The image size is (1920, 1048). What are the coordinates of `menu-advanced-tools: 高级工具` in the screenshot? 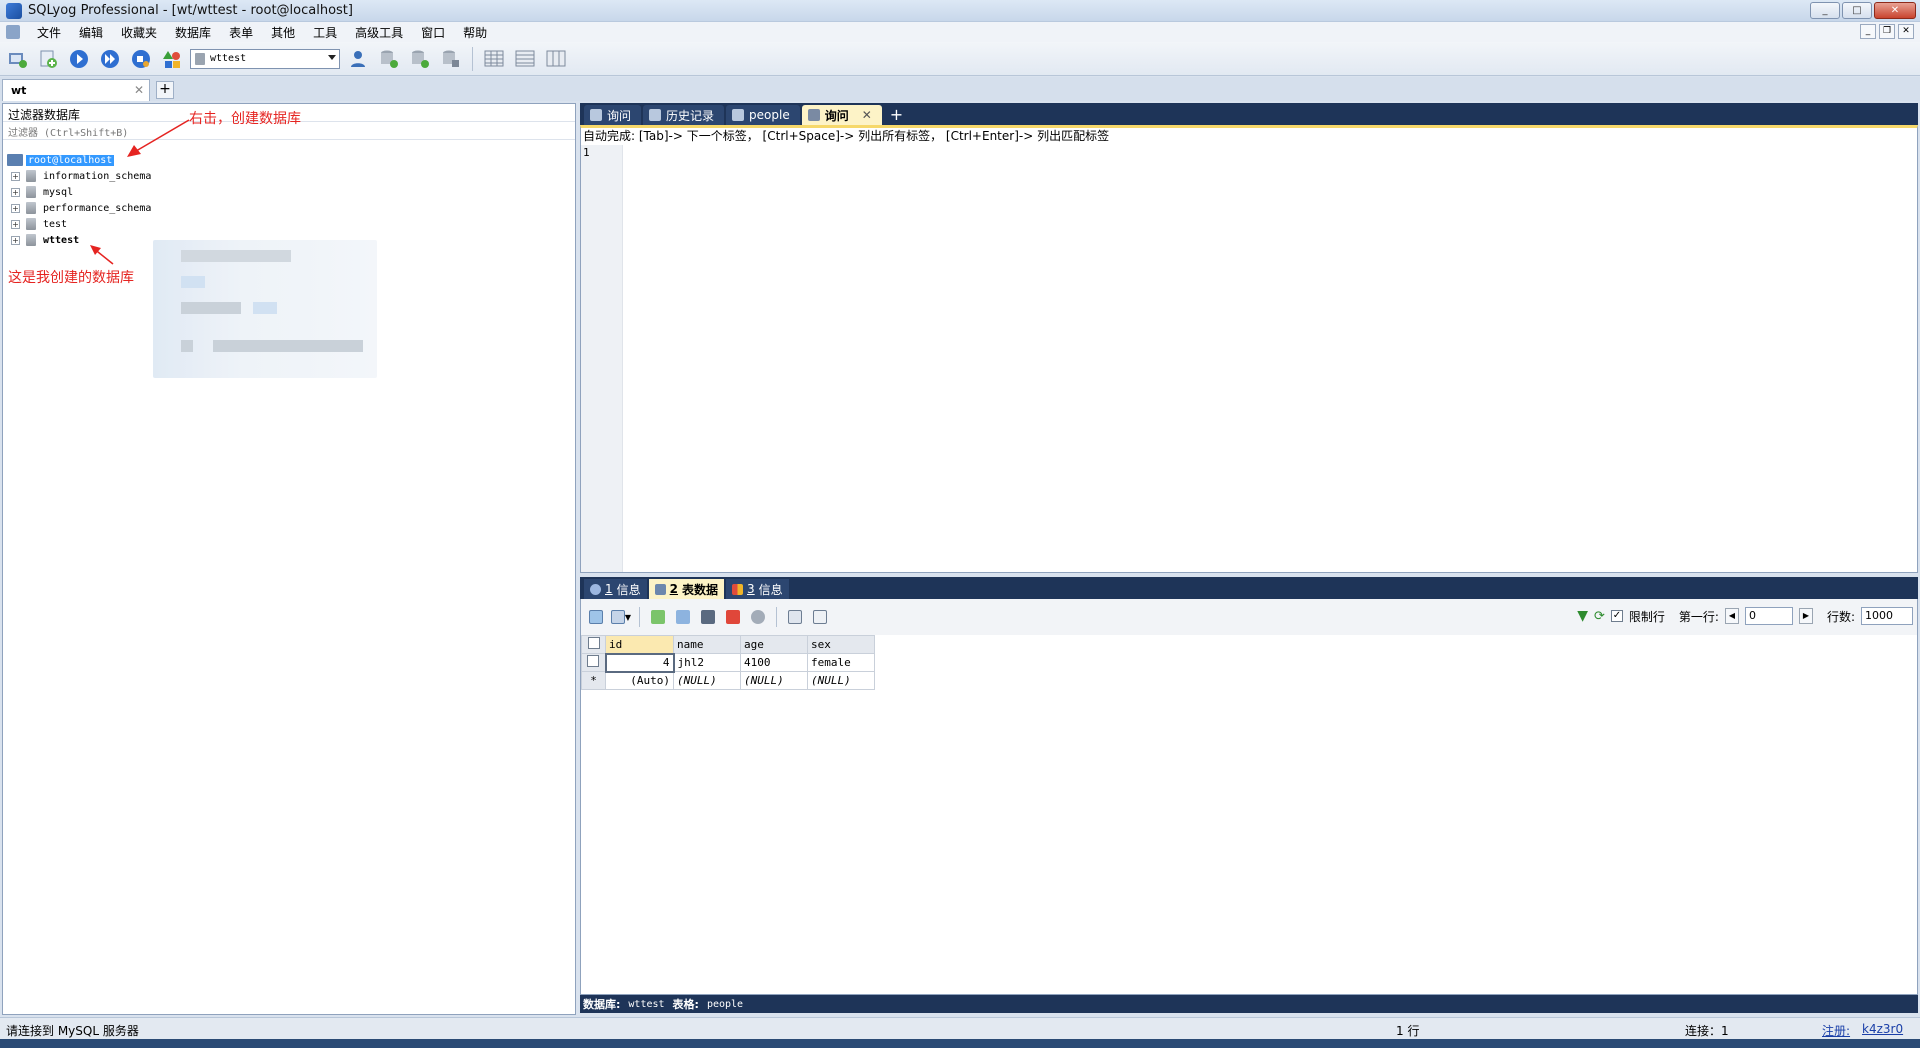 It's located at (379, 32).